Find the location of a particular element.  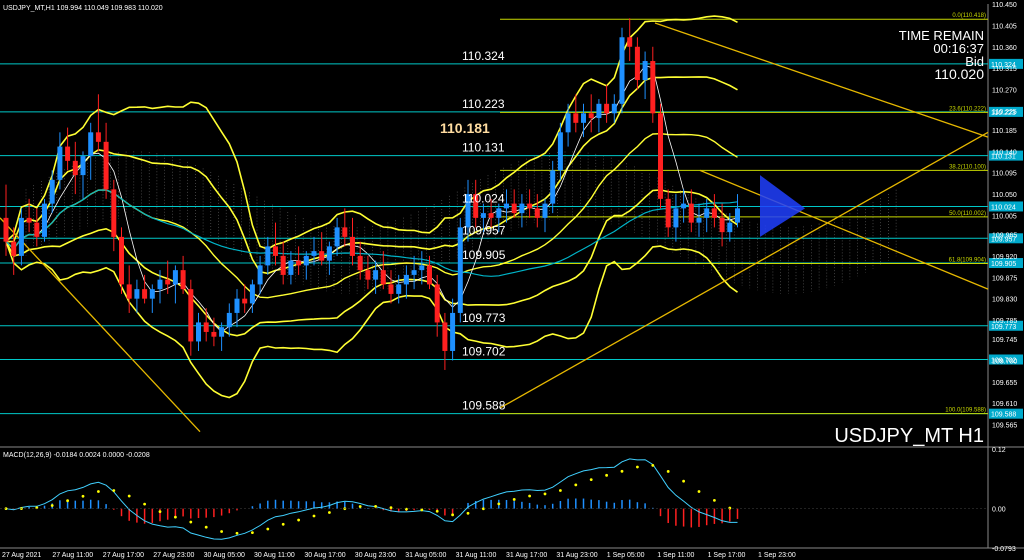

time-tick-label: 31 Aug 05:00 is located at coordinates (425, 555).